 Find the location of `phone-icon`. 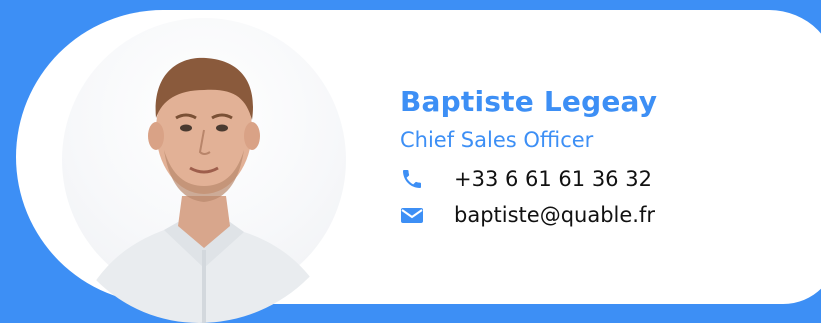

phone-icon is located at coordinates (414, 179).